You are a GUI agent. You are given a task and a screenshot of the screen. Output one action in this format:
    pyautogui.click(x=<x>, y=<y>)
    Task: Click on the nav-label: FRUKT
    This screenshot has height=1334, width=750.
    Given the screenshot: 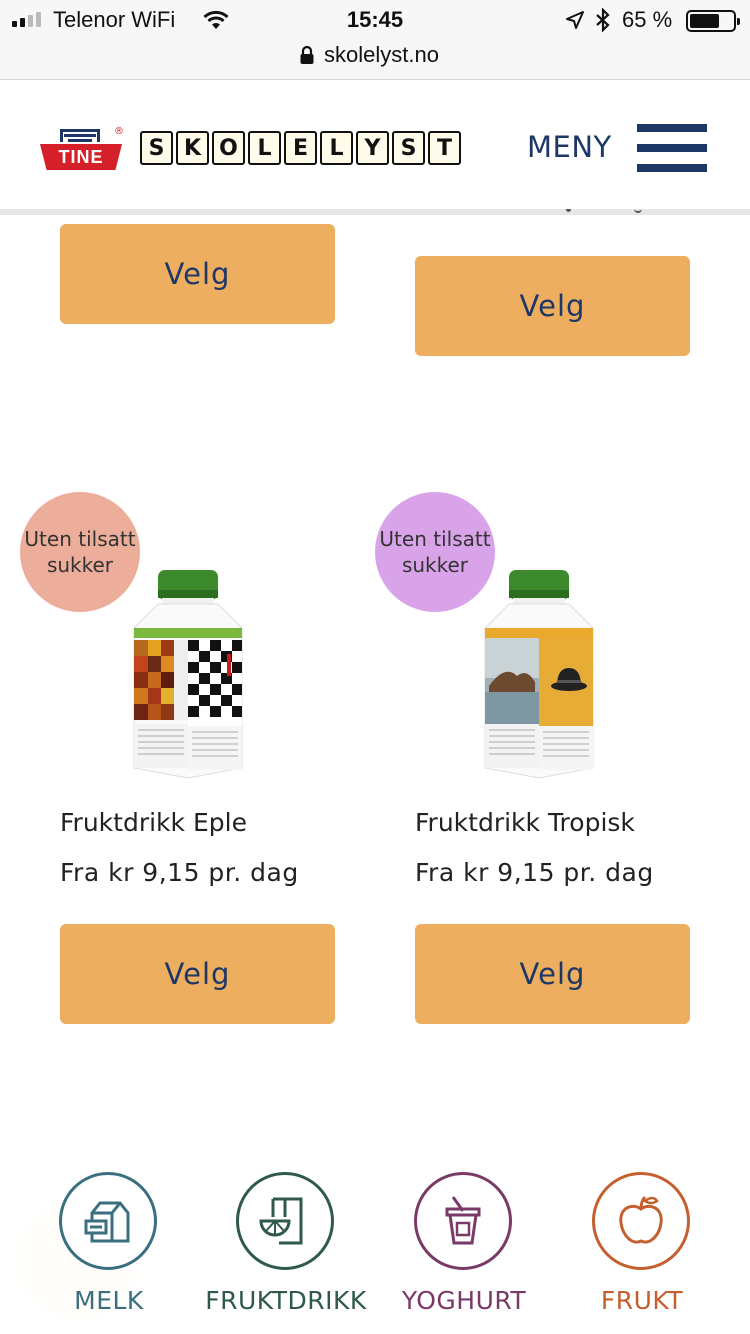 What is the action you would take?
    pyautogui.click(x=642, y=1300)
    